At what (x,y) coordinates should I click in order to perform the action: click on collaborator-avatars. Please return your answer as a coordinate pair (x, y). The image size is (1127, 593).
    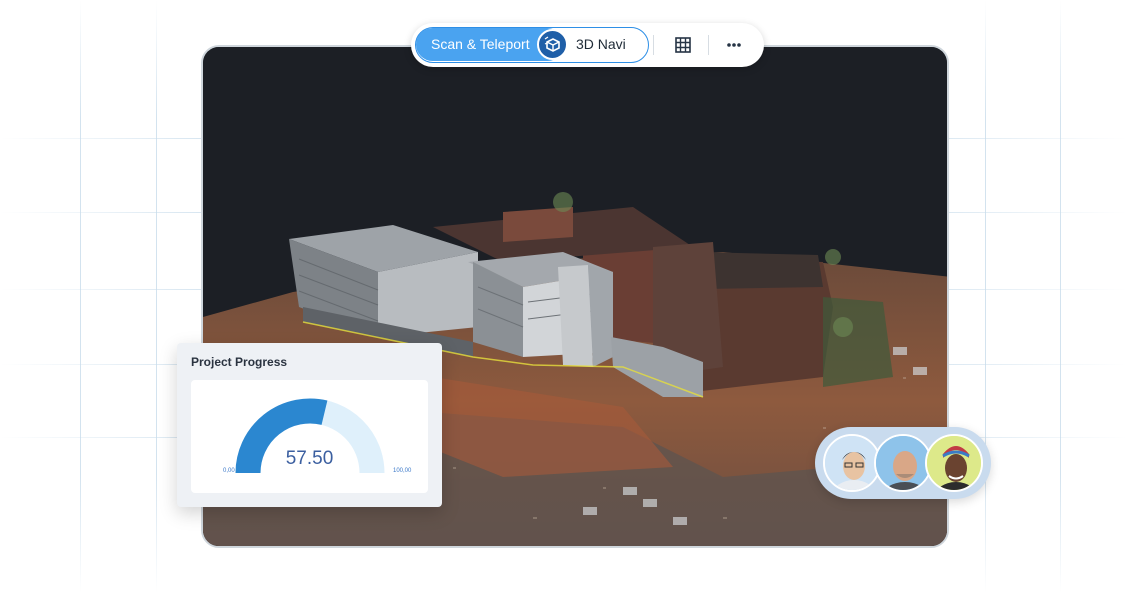
    Looking at the image, I should click on (903, 463).